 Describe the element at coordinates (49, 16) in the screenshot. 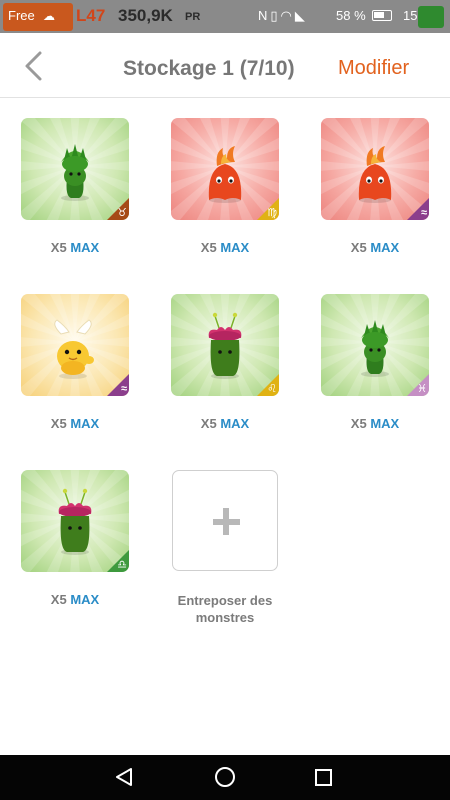

I see `cloud-icon: ☁` at that location.